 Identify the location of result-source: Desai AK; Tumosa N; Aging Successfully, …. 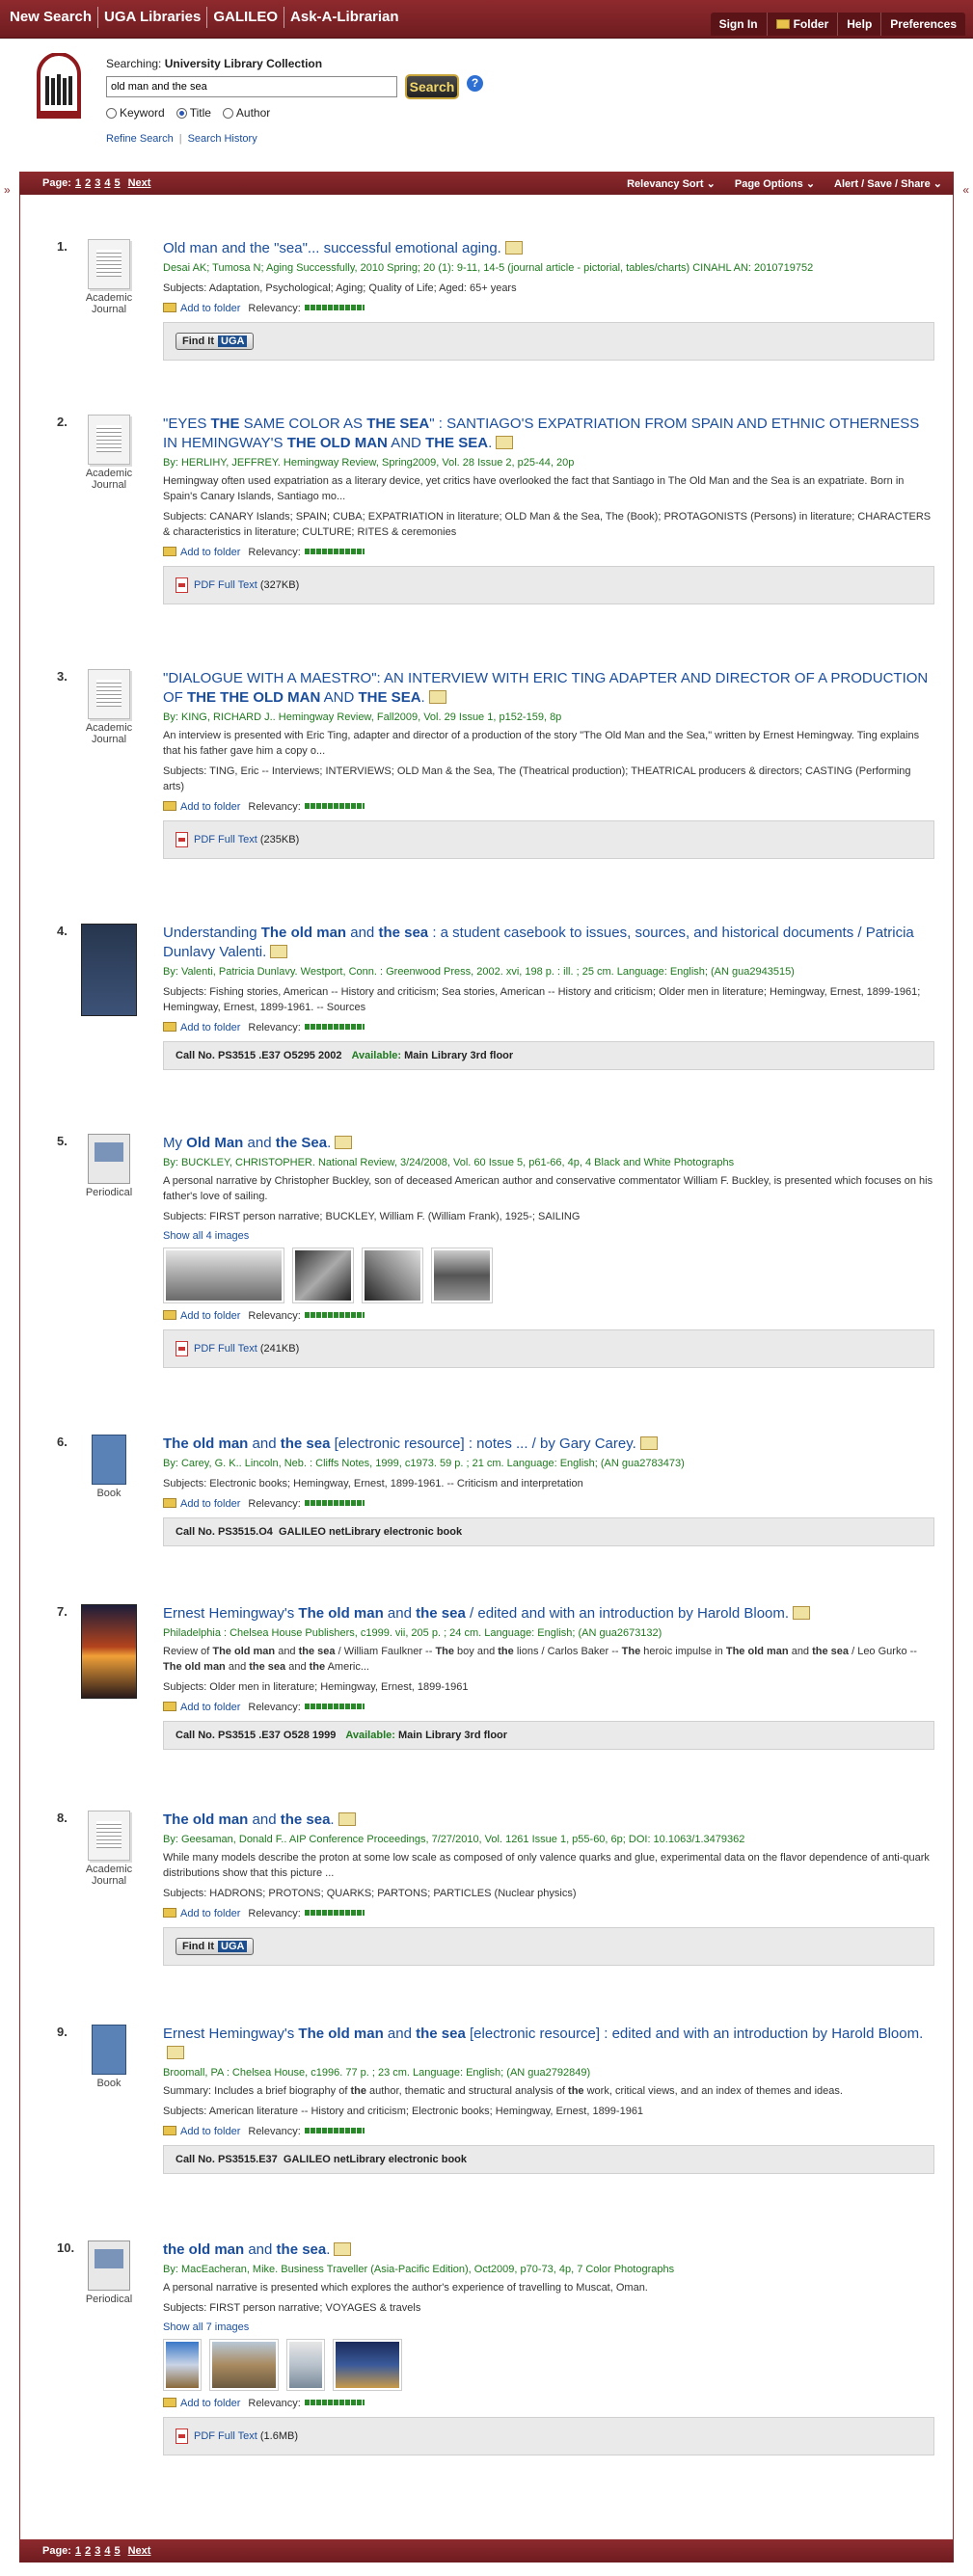
(489, 268).